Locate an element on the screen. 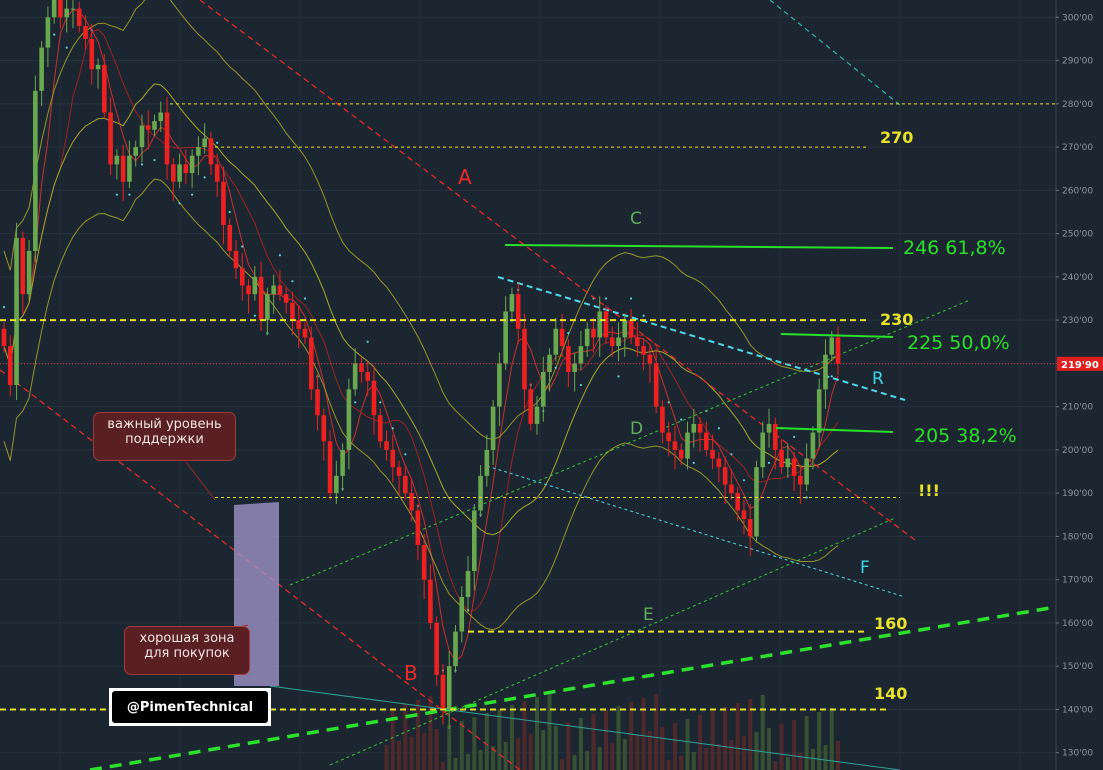 This screenshot has width=1103, height=770. fib-line is located at coordinates (834, 430).